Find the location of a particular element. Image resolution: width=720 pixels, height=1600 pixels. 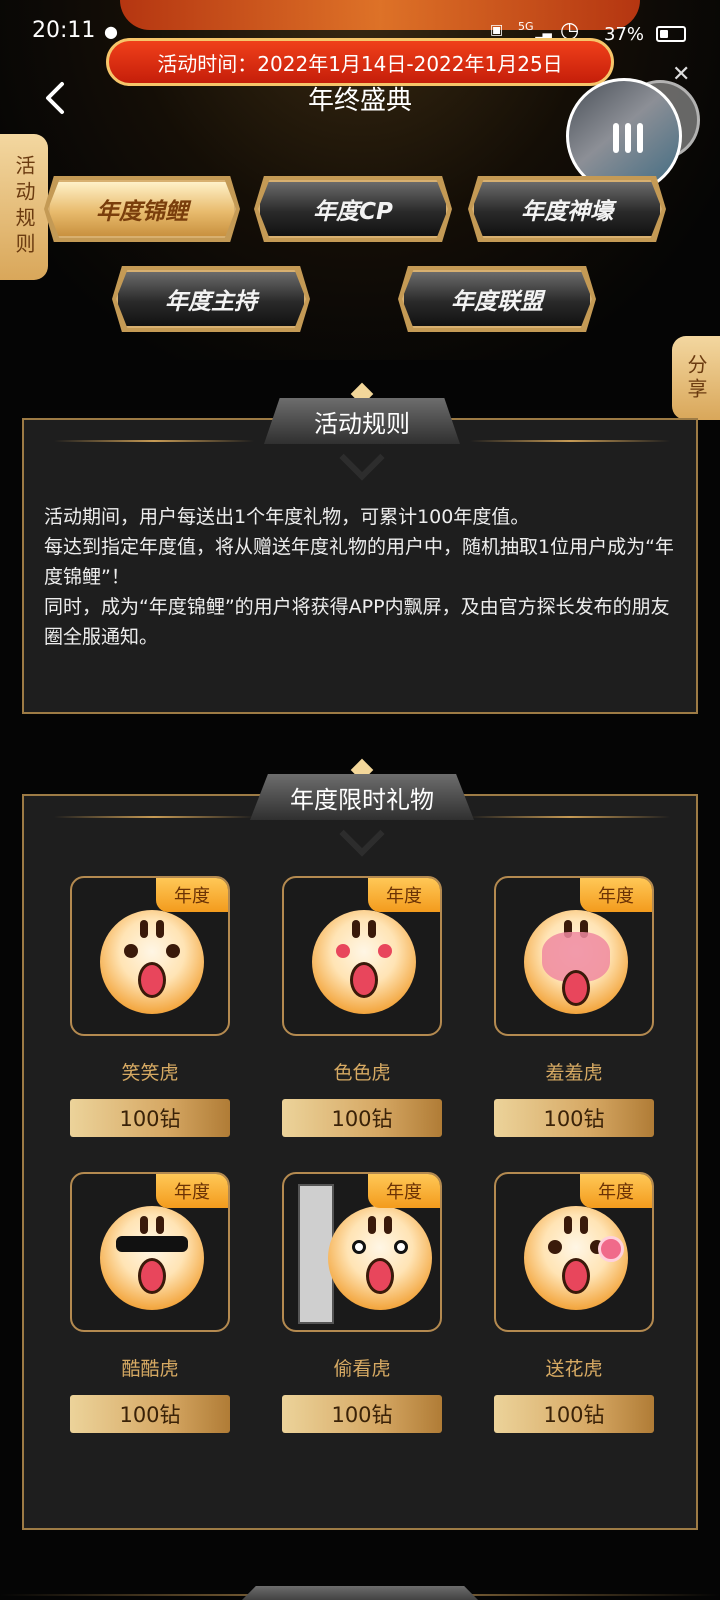

side-rules-button: 活动规则 is located at coordinates (24, 207).